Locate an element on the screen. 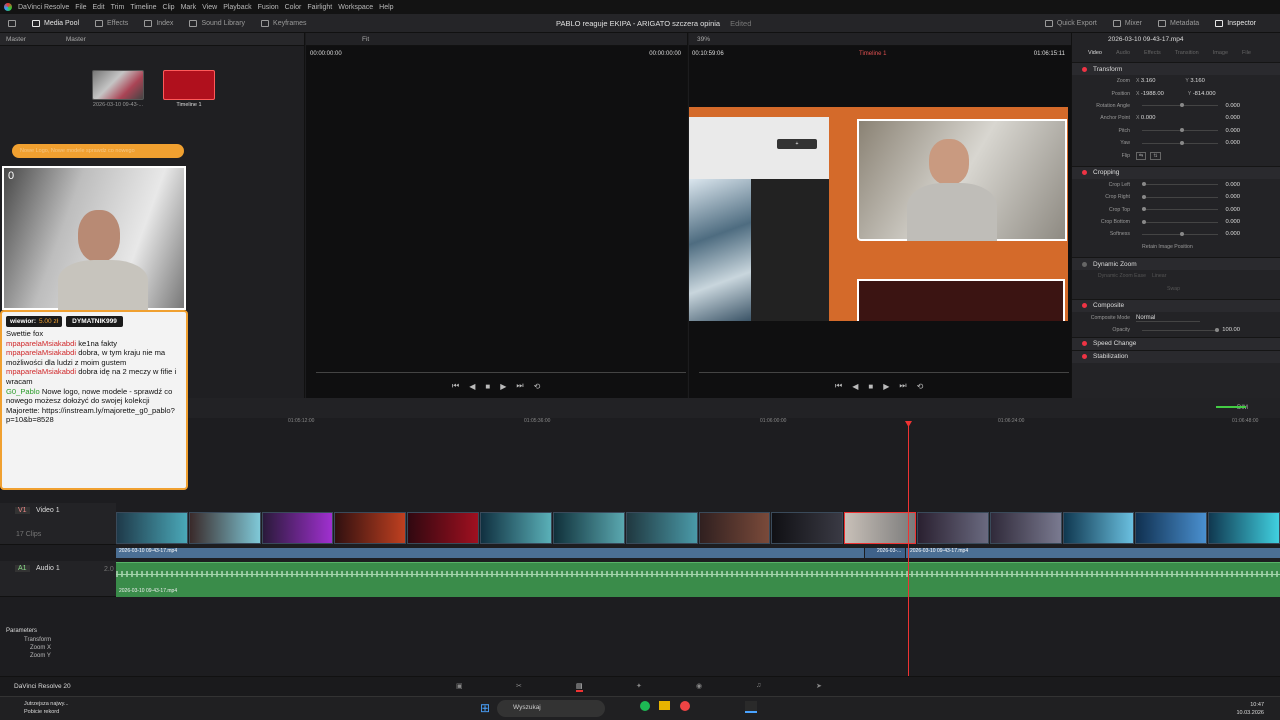  position-row: Position X -1988.00 Y -814.000 is located at coordinates (1176, 93).